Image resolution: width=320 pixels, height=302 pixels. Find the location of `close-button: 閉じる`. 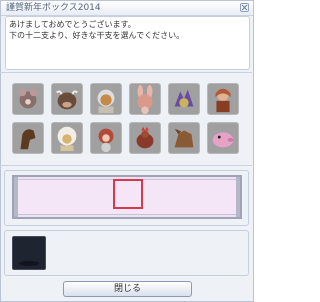

close-button: 閉じる is located at coordinates (127, 289).